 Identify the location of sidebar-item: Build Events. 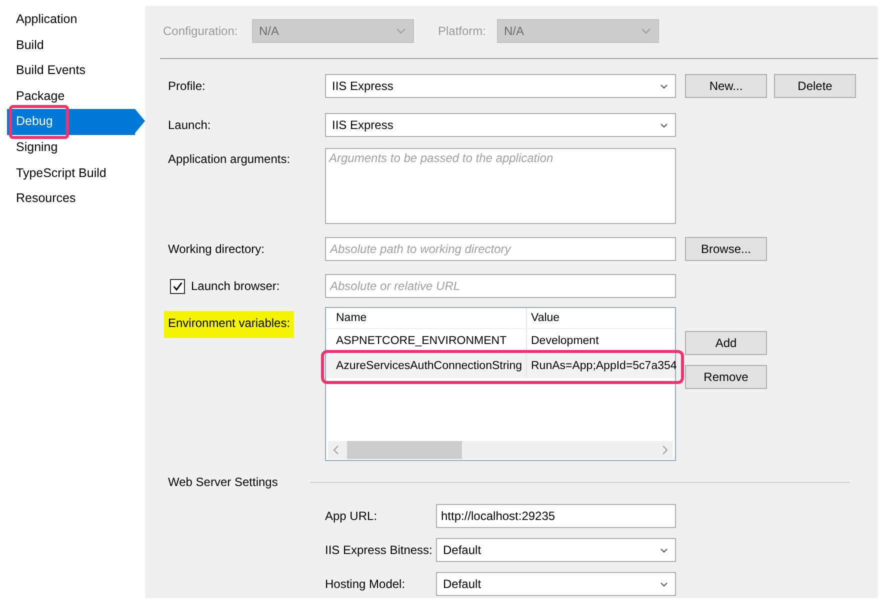
(72, 71).